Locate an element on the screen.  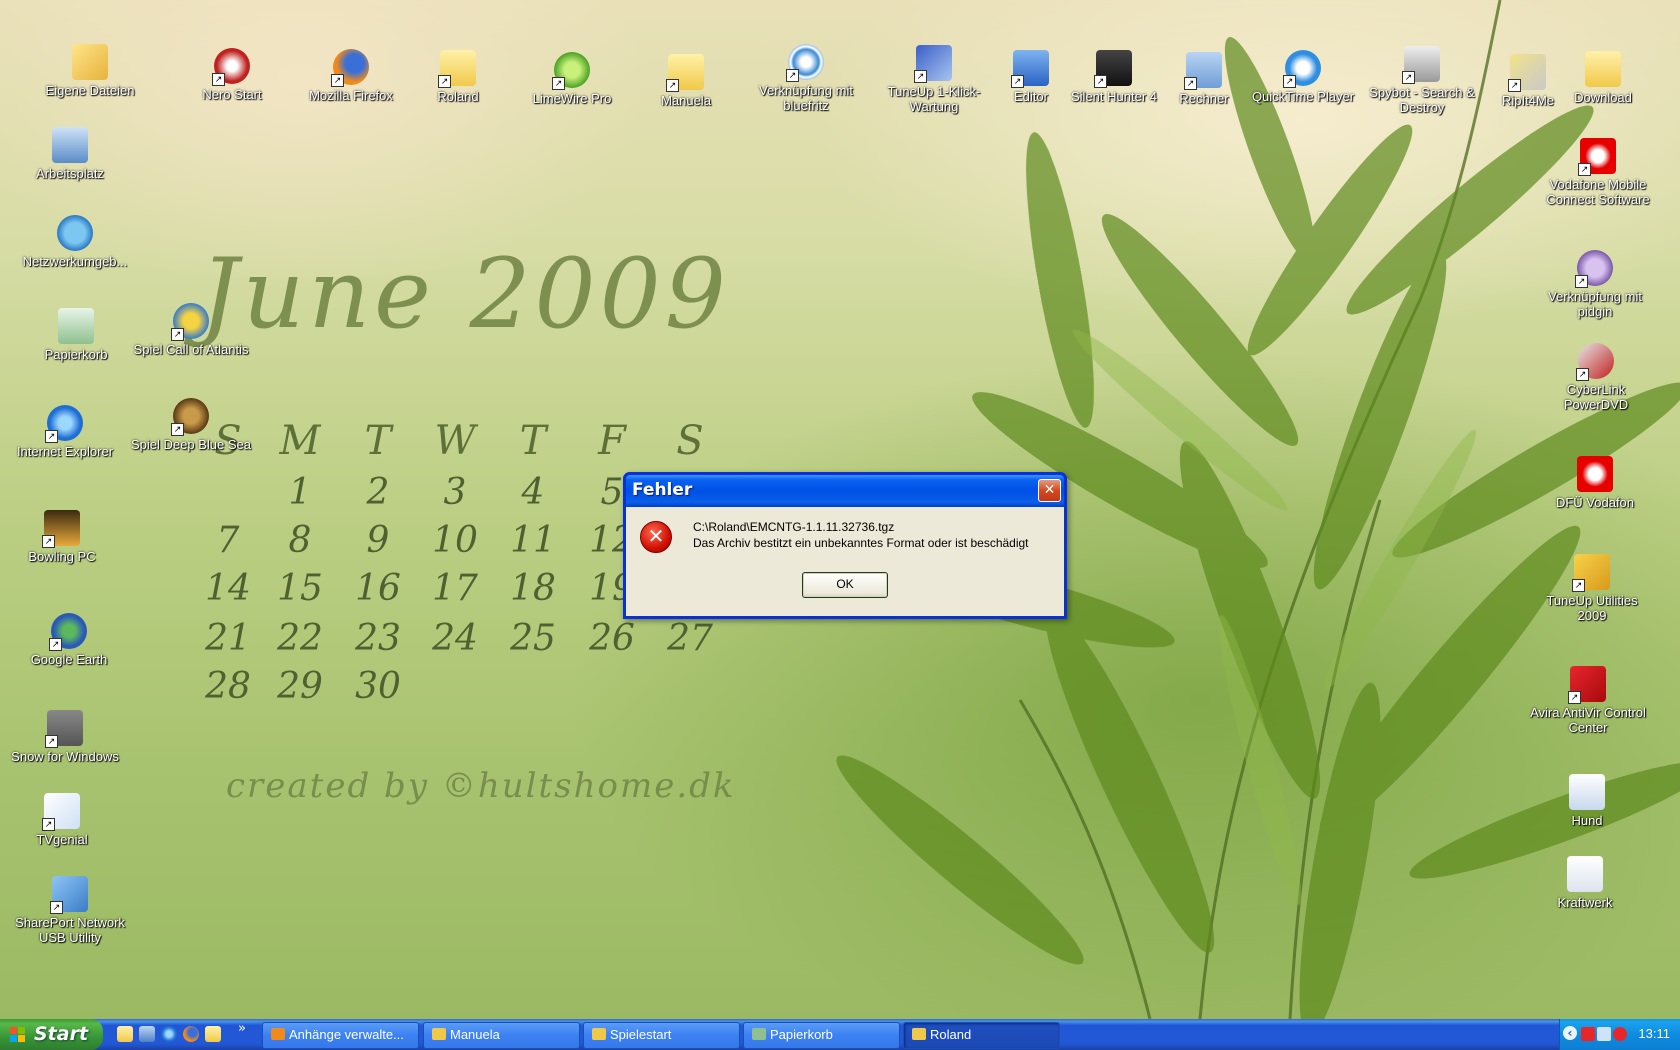
calendar-day: 1 is located at coordinates (300, 492).